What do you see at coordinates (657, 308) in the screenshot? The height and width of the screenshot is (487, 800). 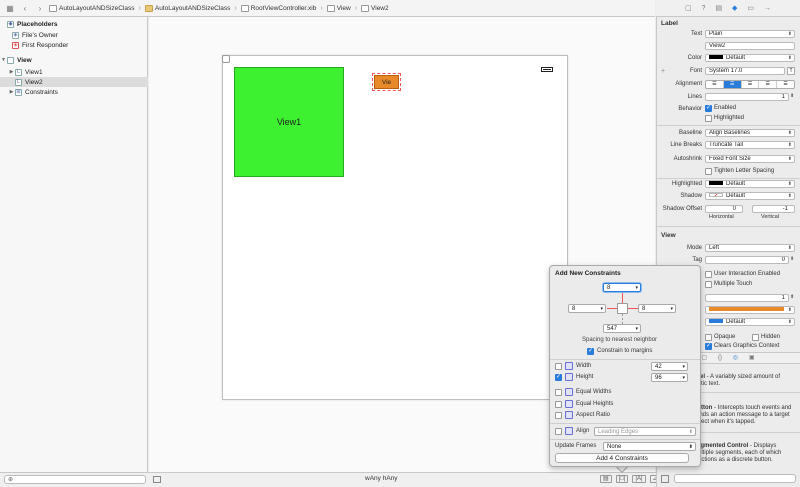 I see `right-spacing-field: 8 ▾` at bounding box center [657, 308].